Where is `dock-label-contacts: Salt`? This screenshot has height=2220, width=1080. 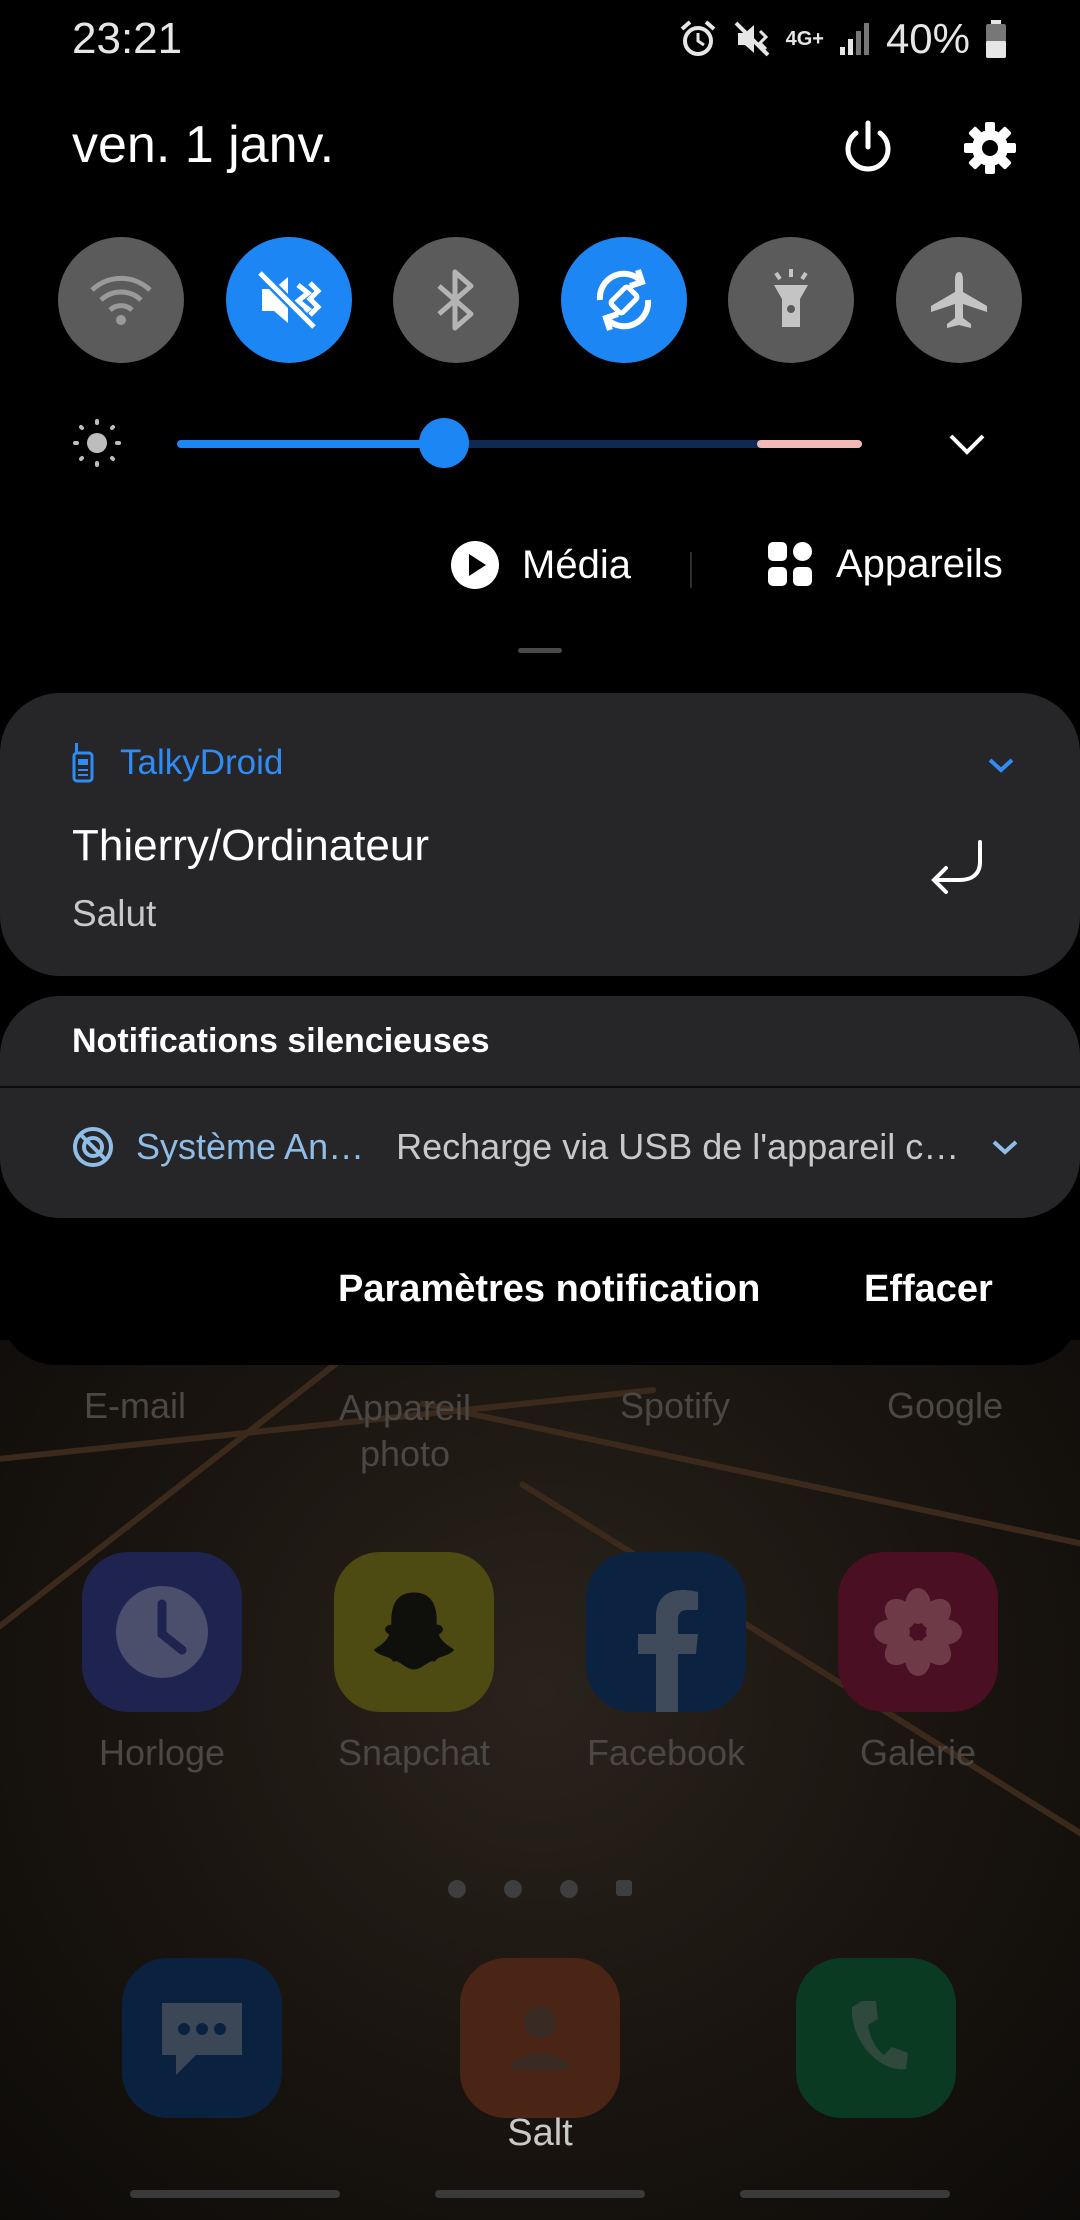 dock-label-contacts: Salt is located at coordinates (540, 2133).